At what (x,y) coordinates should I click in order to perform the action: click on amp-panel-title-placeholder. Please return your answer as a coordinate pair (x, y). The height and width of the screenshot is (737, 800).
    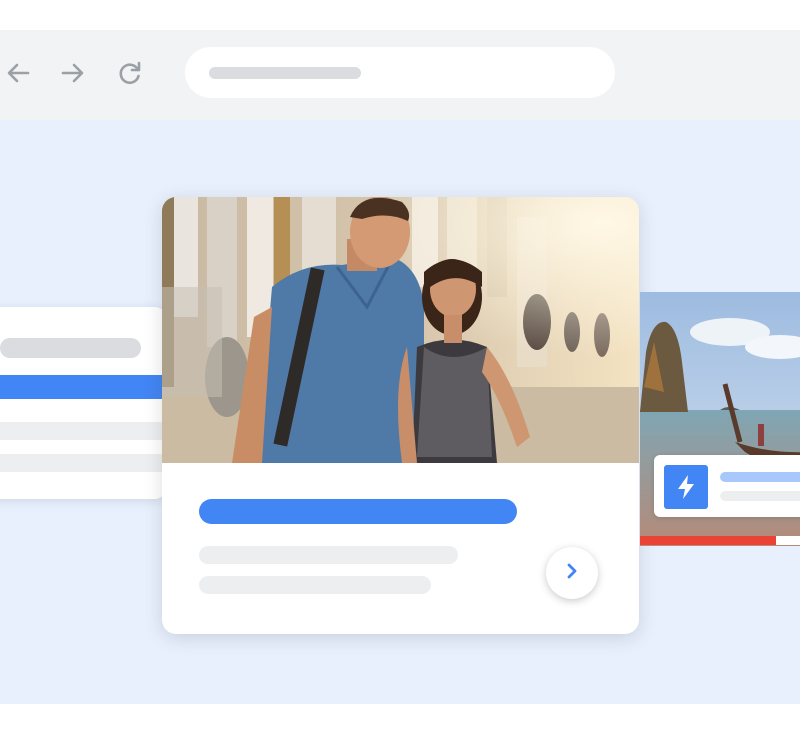
    Looking at the image, I should click on (760, 477).